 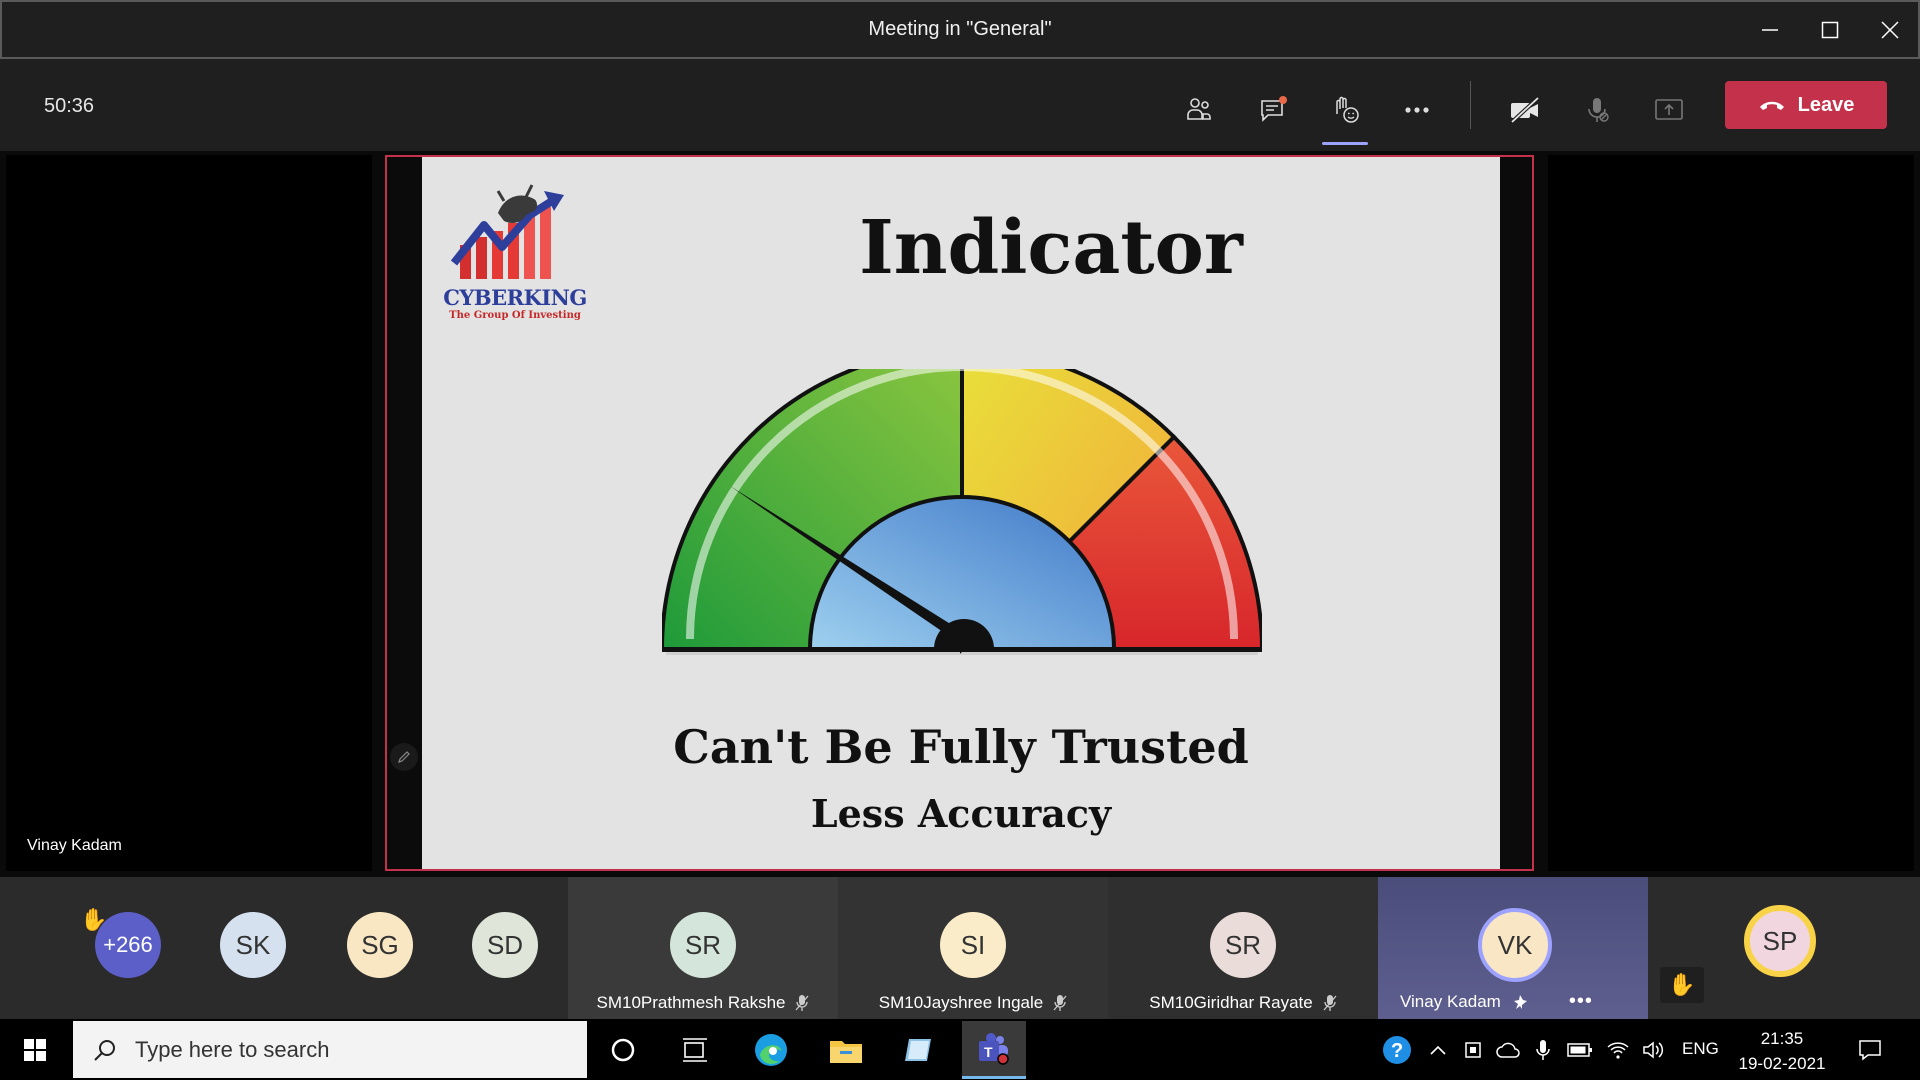 I want to click on chevron-up-icon, so click(x=1438, y=1050).